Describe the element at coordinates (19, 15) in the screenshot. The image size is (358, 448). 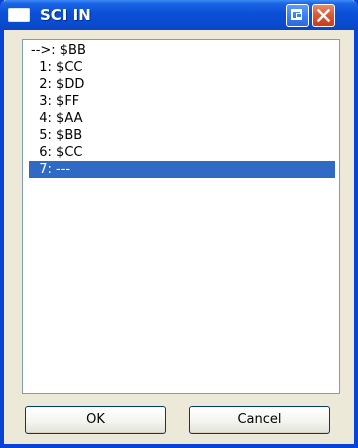
I see `window-icon` at that location.